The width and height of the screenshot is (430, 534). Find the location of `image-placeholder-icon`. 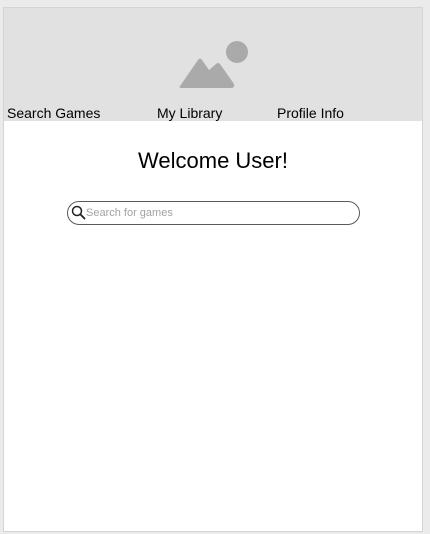

image-placeholder-icon is located at coordinates (213, 64).